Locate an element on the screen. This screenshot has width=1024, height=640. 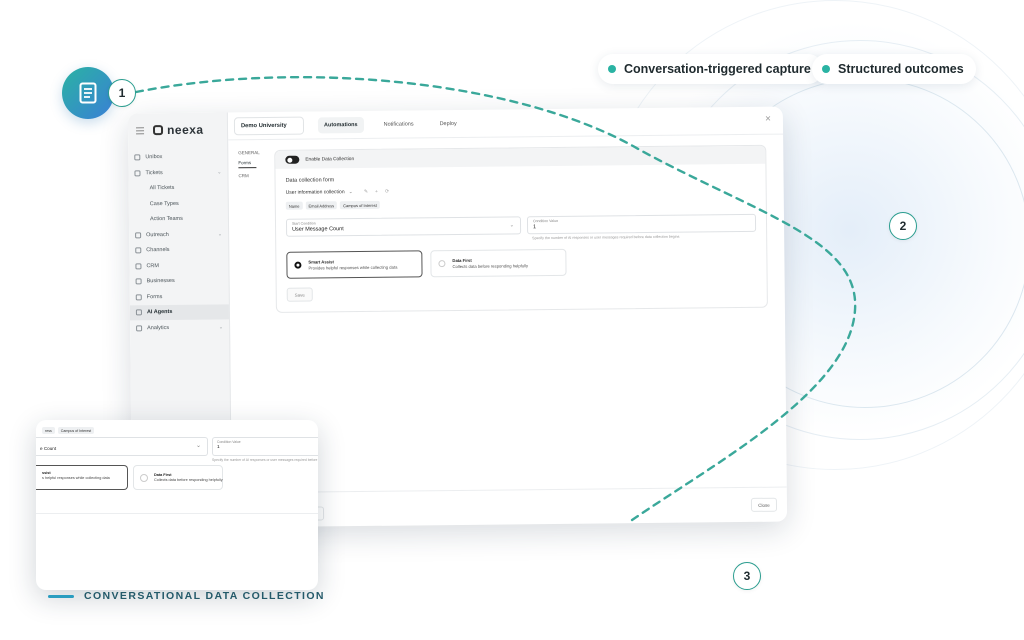
tab-notifications: Notifications is located at coordinates (399, 124).